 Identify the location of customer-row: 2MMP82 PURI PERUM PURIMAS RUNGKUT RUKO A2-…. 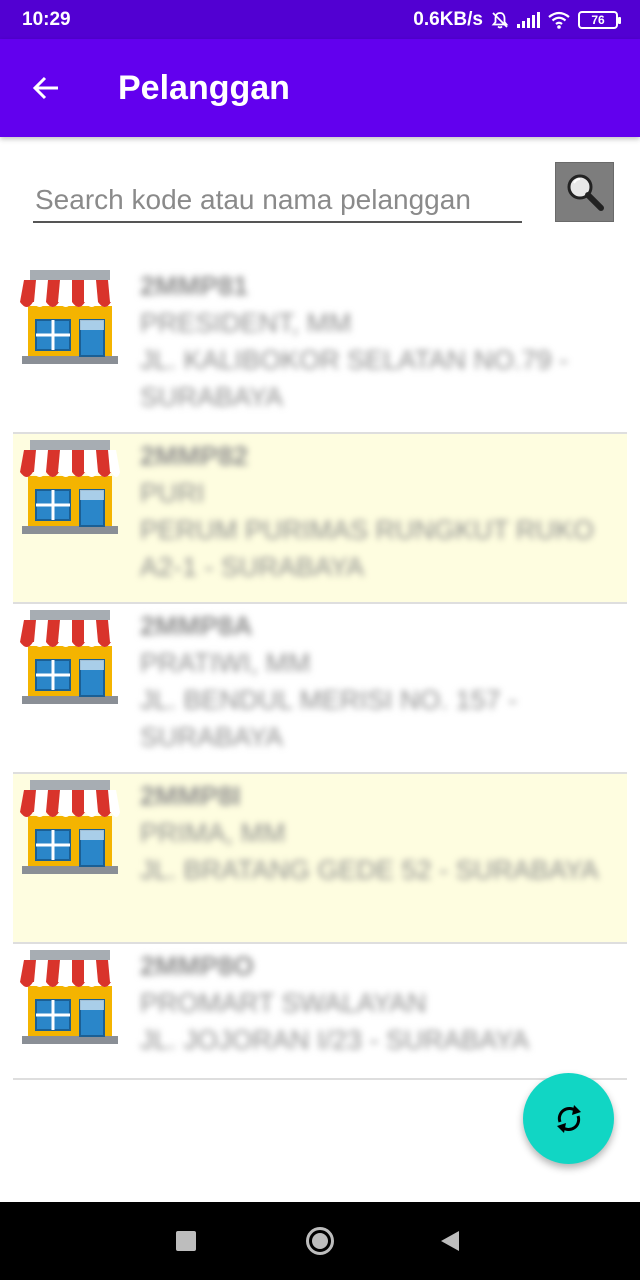
(320, 519).